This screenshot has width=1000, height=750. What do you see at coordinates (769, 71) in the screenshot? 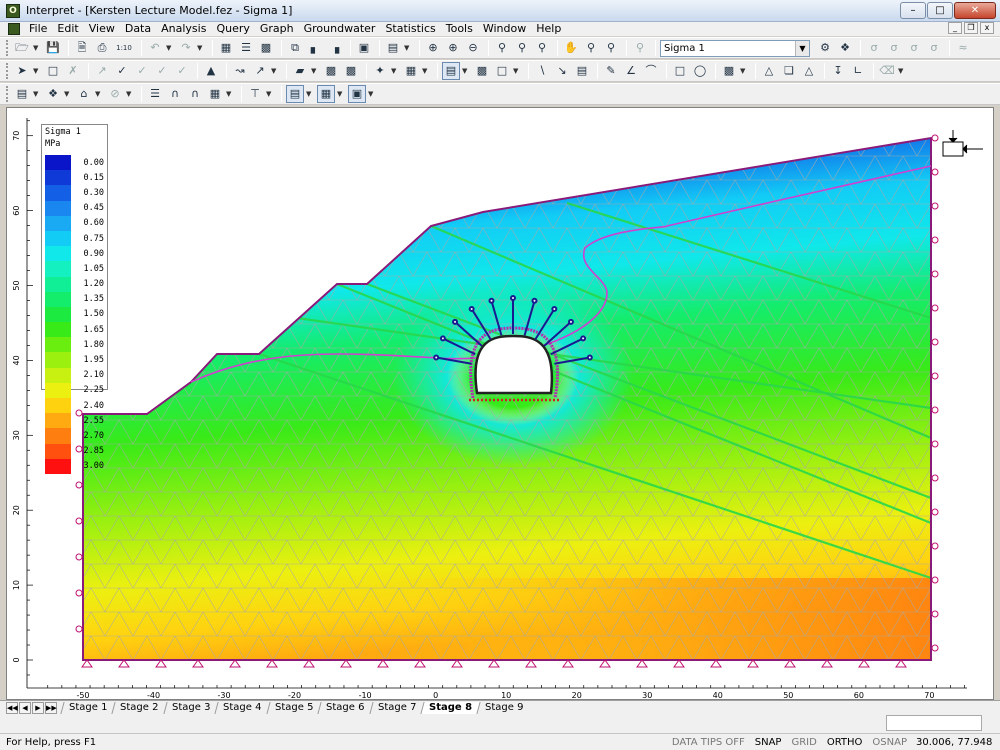
I see `ruler-icon: △` at bounding box center [769, 71].